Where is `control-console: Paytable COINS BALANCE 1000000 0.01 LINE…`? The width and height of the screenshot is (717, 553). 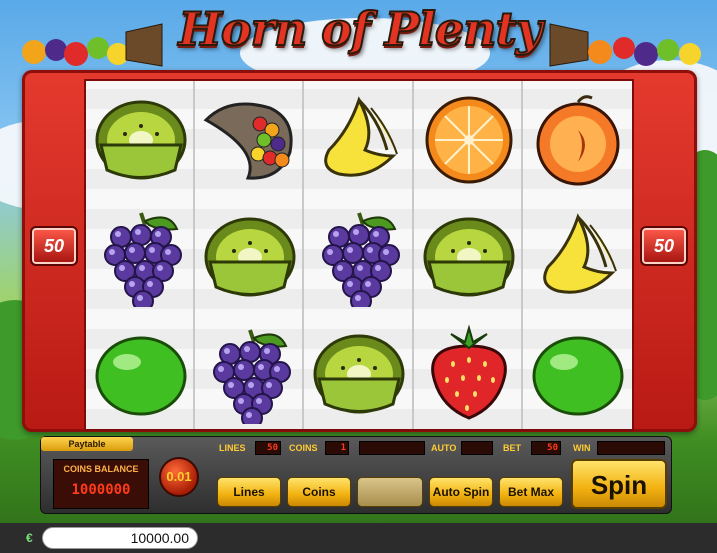
control-console: Paytable COINS BALANCE 1000000 0.01 LINE… is located at coordinates (356, 475).